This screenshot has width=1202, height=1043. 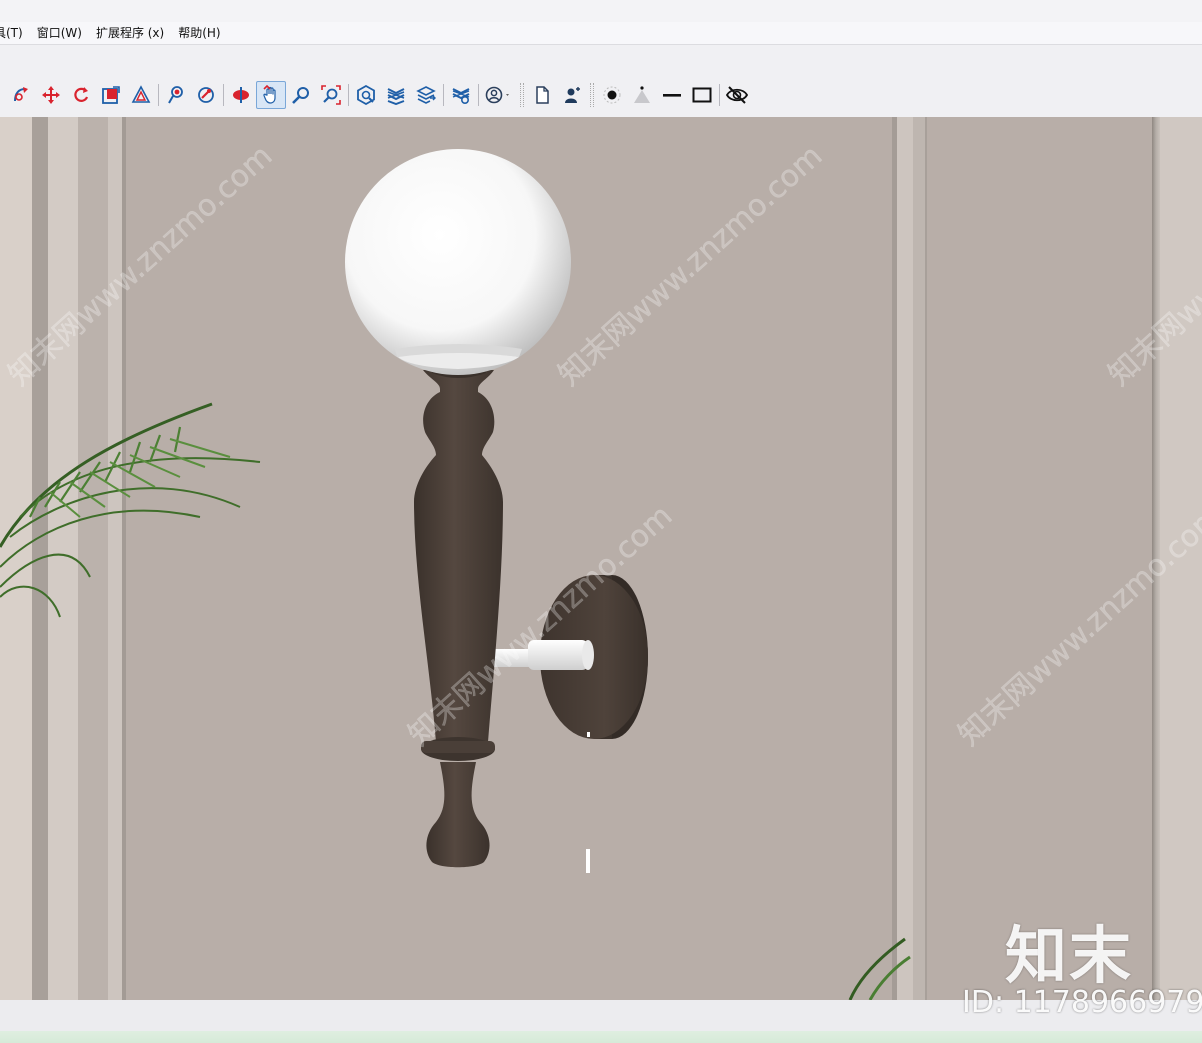 I want to click on line-icon, so click(x=672, y=95).